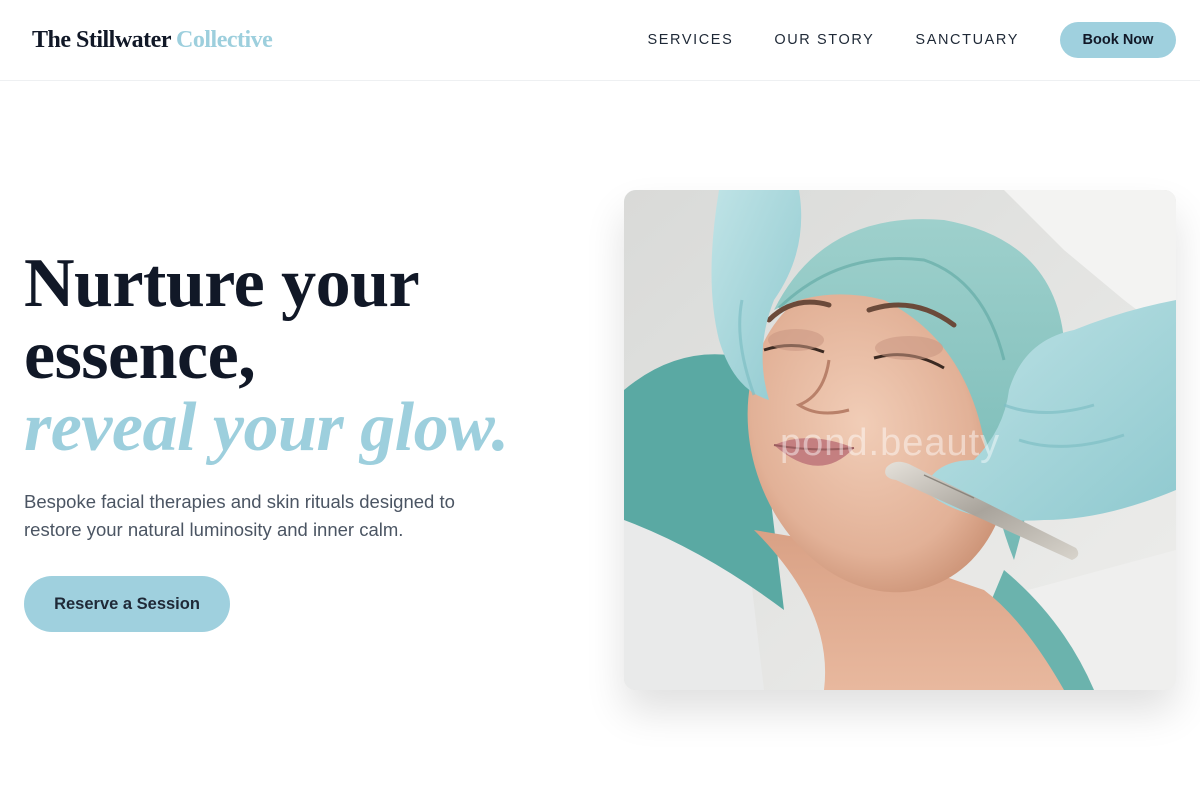 The width and height of the screenshot is (1200, 800). I want to click on headline-line-1: Nurture your, so click(222, 283).